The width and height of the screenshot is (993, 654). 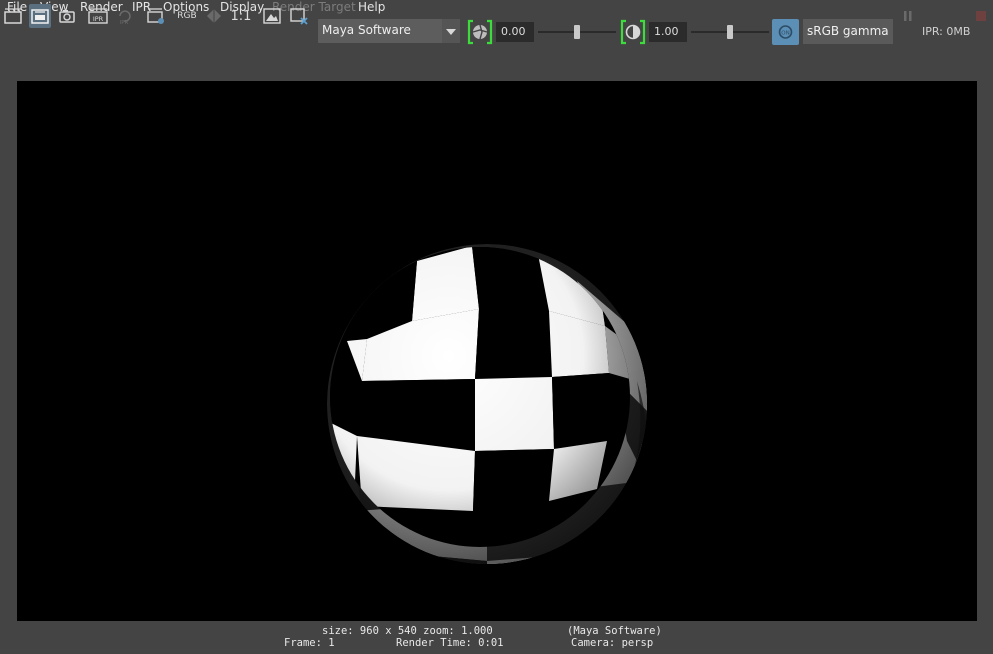 I want to click on real-size-button: 1:1, so click(x=241, y=16).